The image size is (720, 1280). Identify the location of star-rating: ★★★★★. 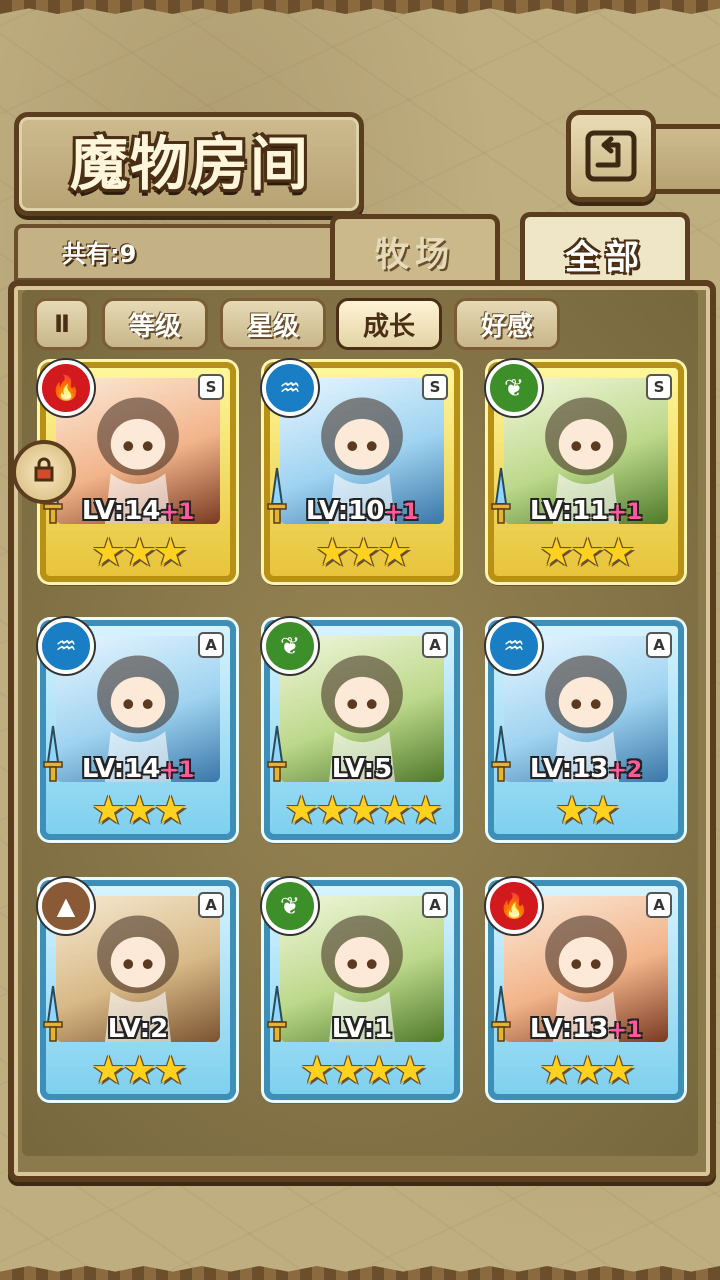
(363, 810).